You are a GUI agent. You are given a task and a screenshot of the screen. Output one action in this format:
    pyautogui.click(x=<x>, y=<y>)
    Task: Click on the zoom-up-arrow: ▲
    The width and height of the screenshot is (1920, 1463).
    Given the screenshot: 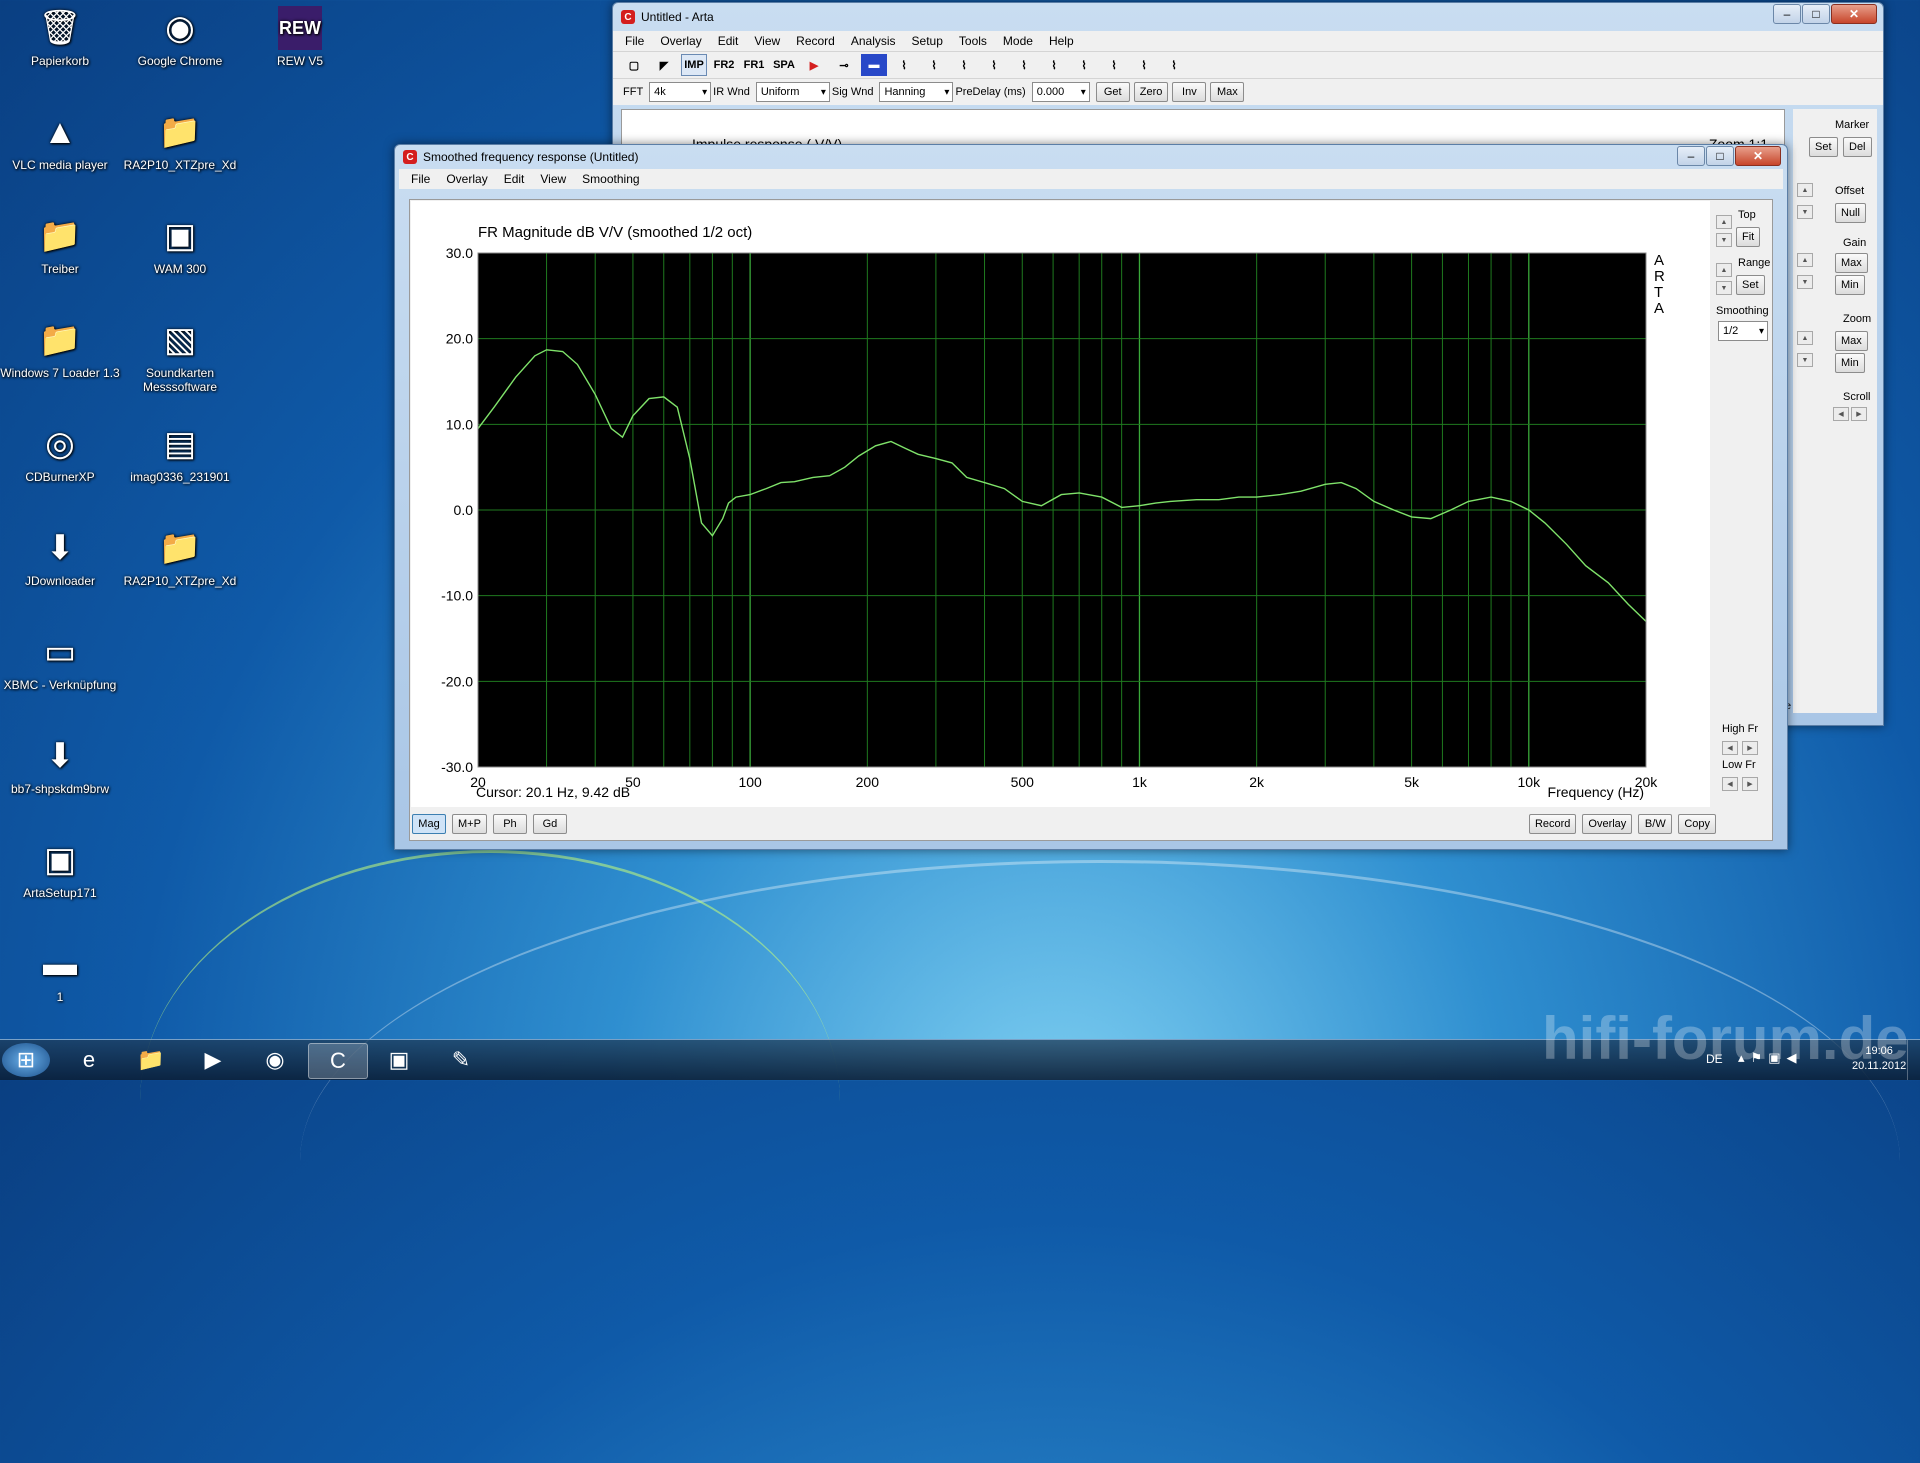 What is the action you would take?
    pyautogui.click(x=1805, y=338)
    